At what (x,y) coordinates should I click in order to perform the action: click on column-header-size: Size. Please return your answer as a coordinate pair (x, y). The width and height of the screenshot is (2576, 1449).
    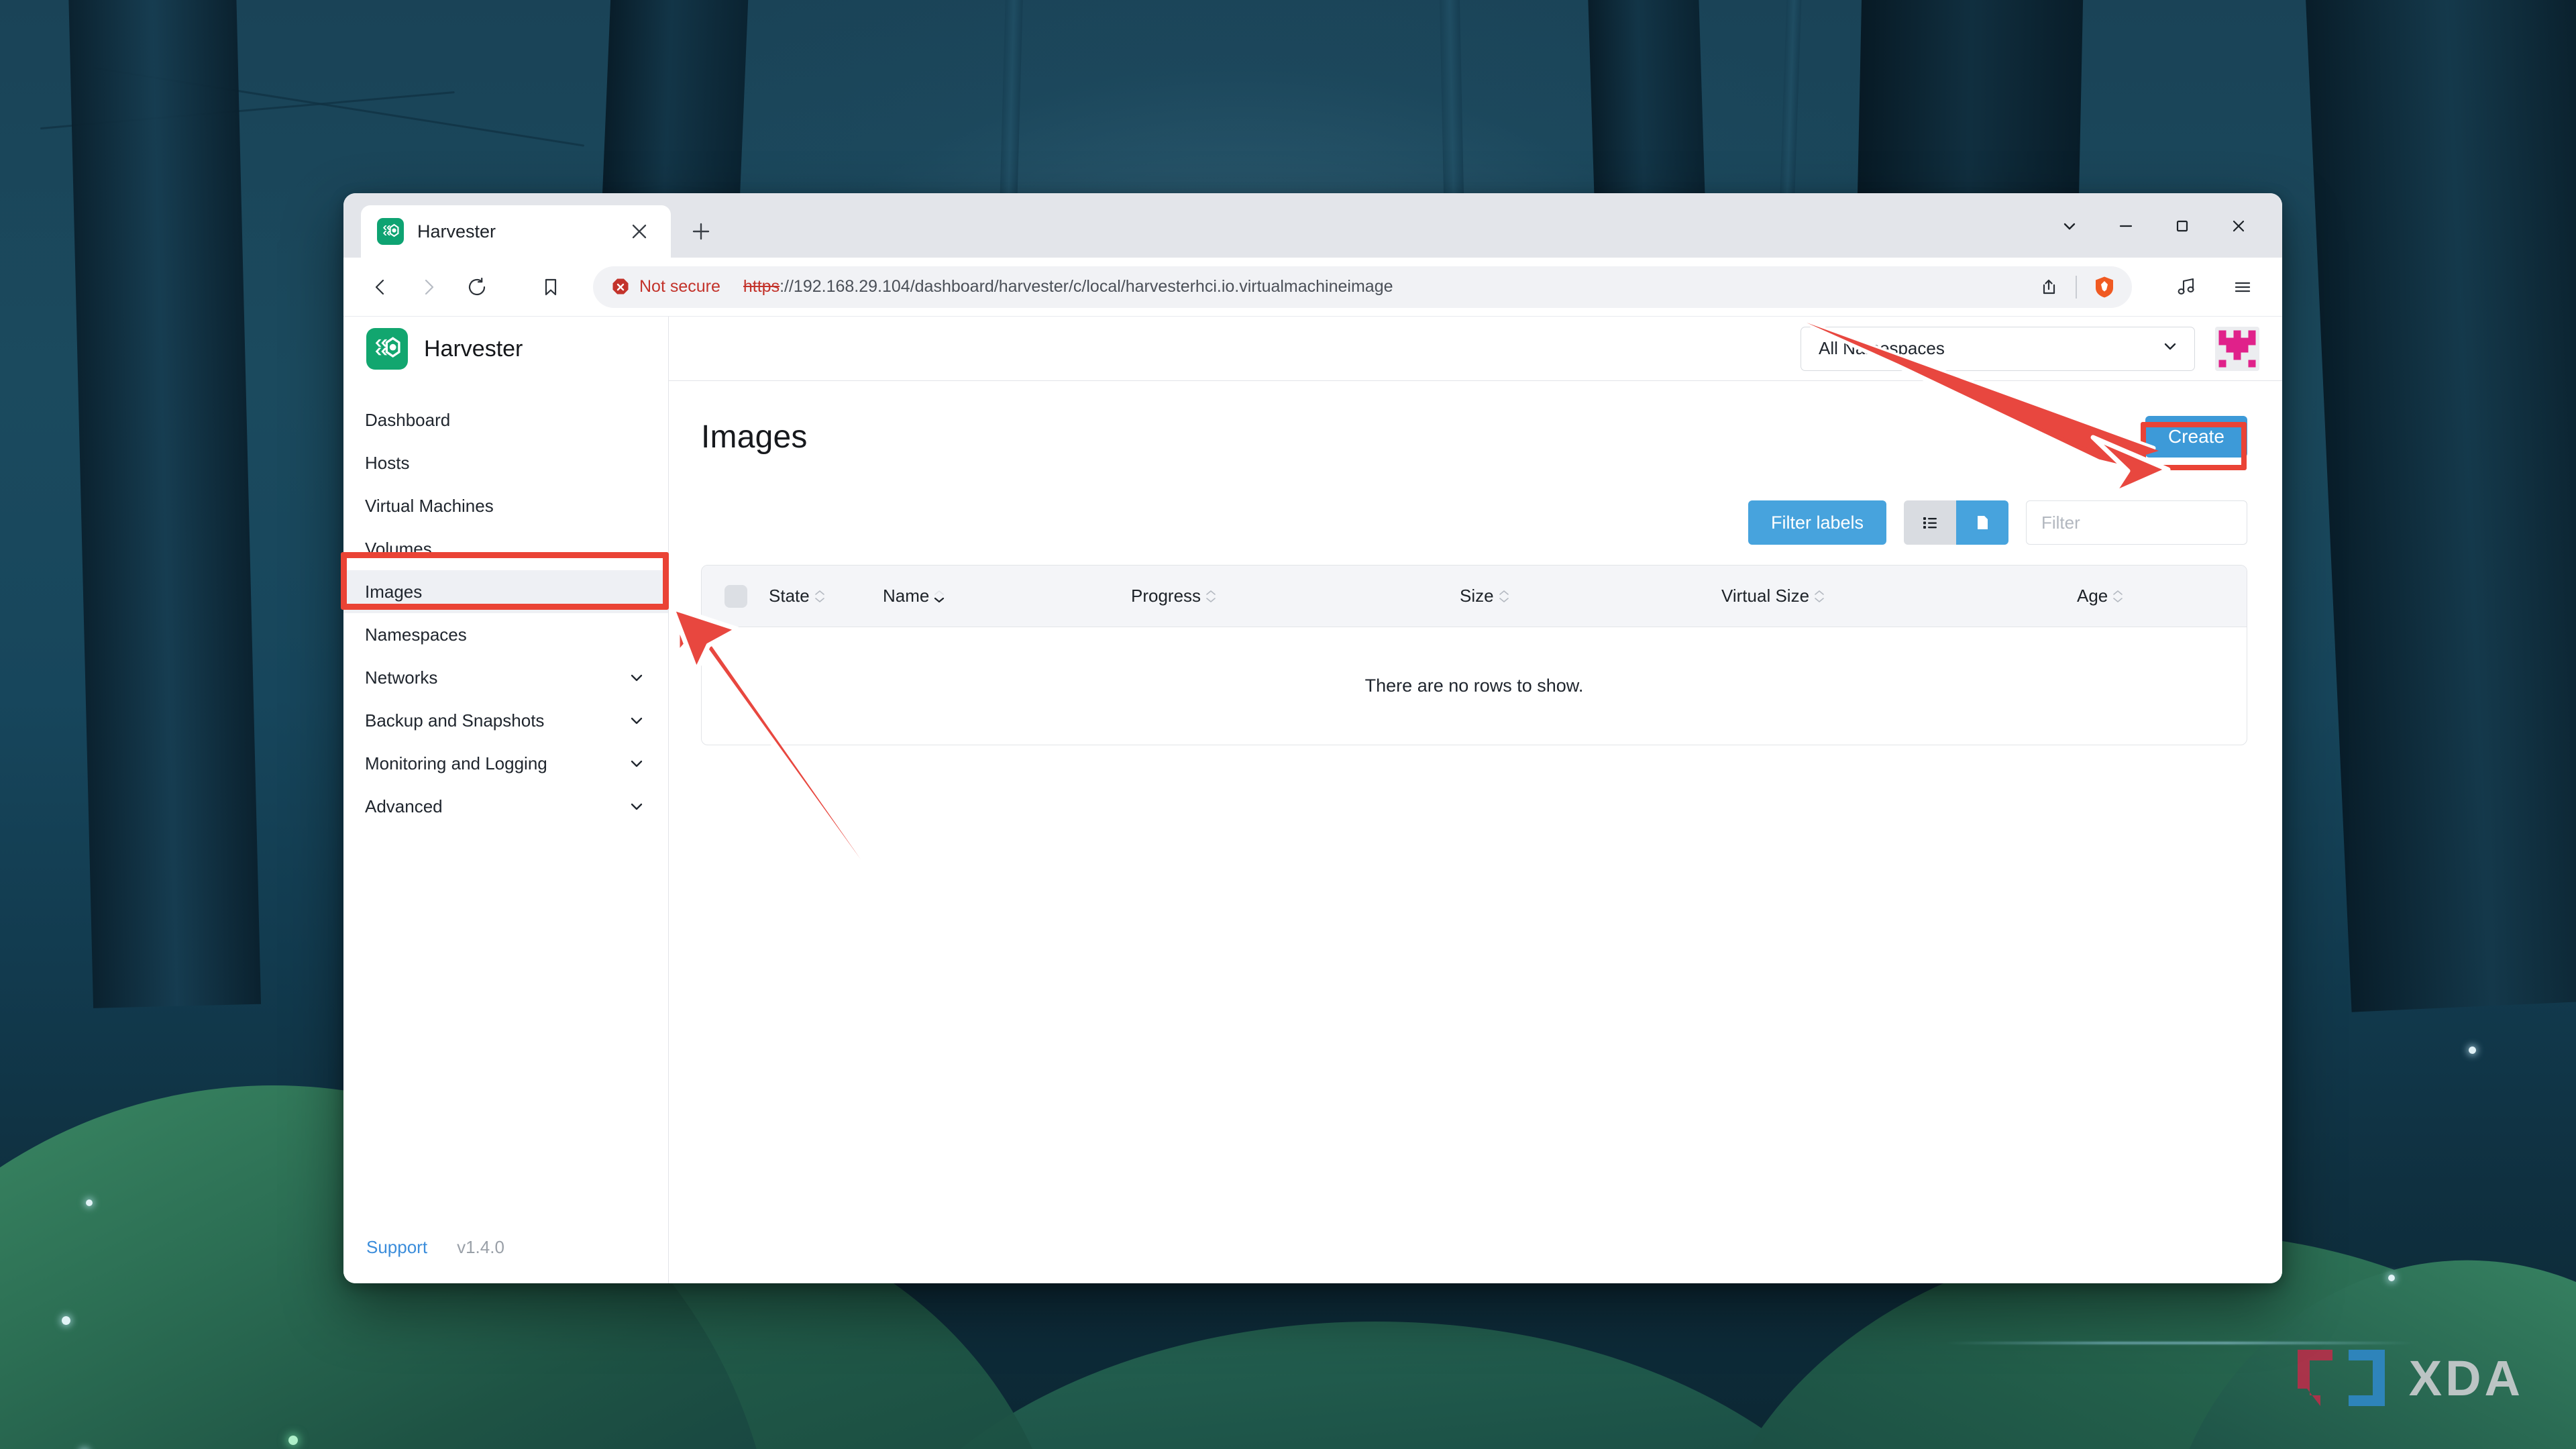
    Looking at the image, I should click on (1590, 596).